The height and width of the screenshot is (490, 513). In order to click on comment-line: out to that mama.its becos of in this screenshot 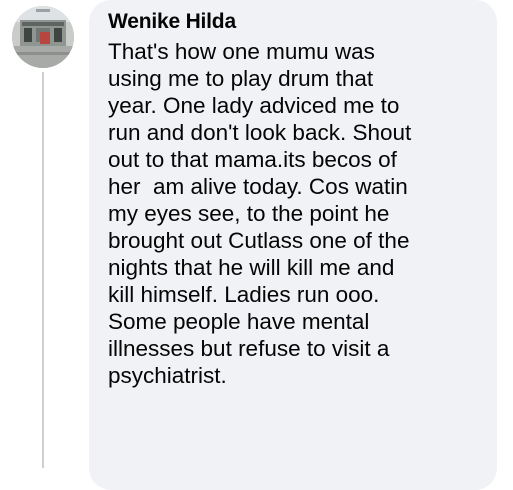, I will do `click(252, 159)`.